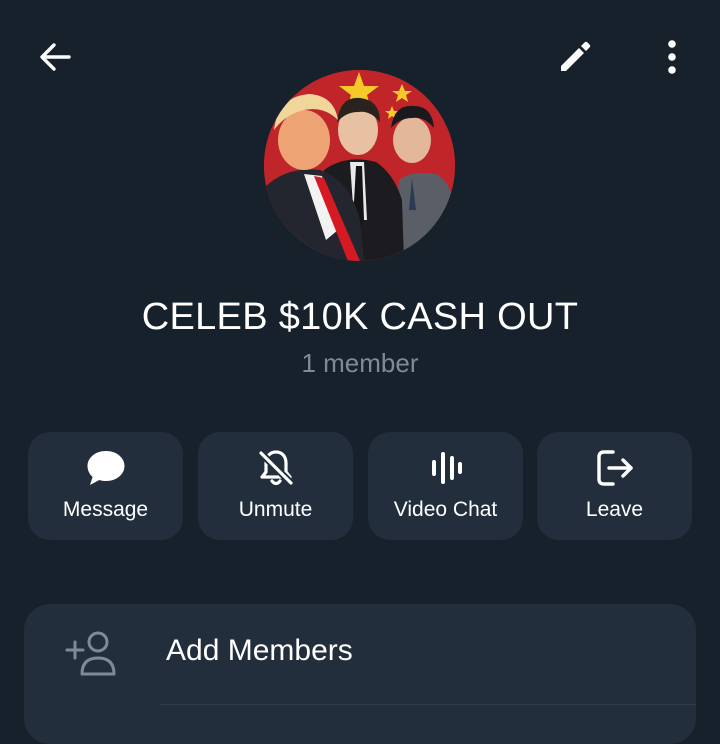  I want to click on chat-bubble-icon, so click(105, 468).